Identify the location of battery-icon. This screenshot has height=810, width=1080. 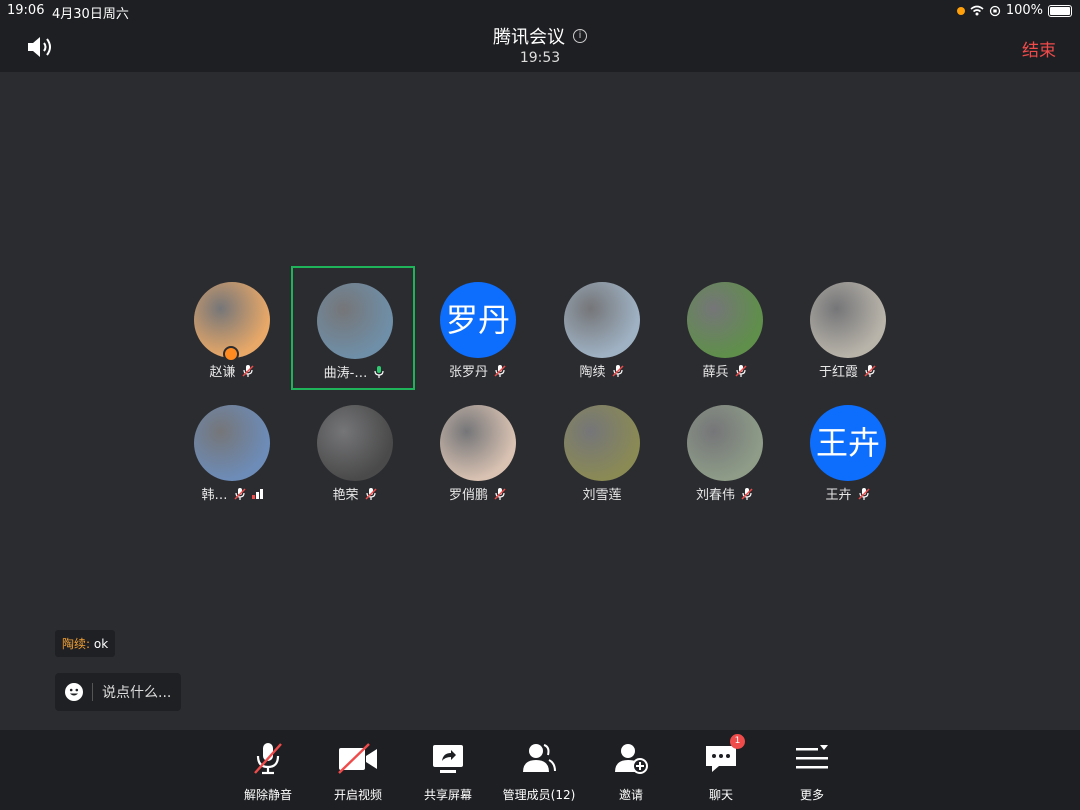
(1060, 10).